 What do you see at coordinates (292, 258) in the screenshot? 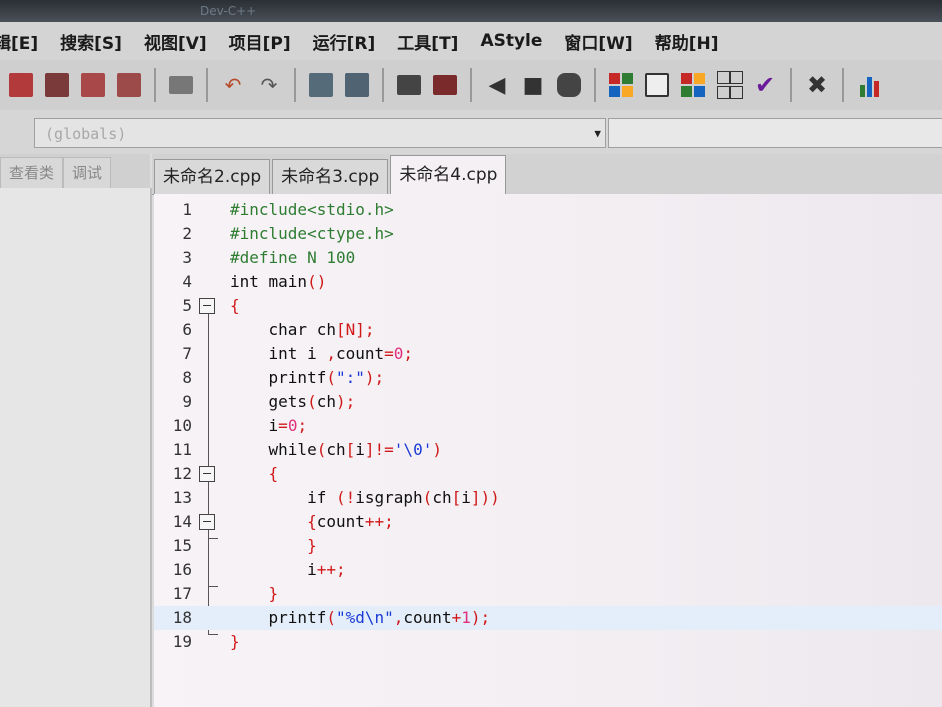
I see `code-text: #define N 100` at bounding box center [292, 258].